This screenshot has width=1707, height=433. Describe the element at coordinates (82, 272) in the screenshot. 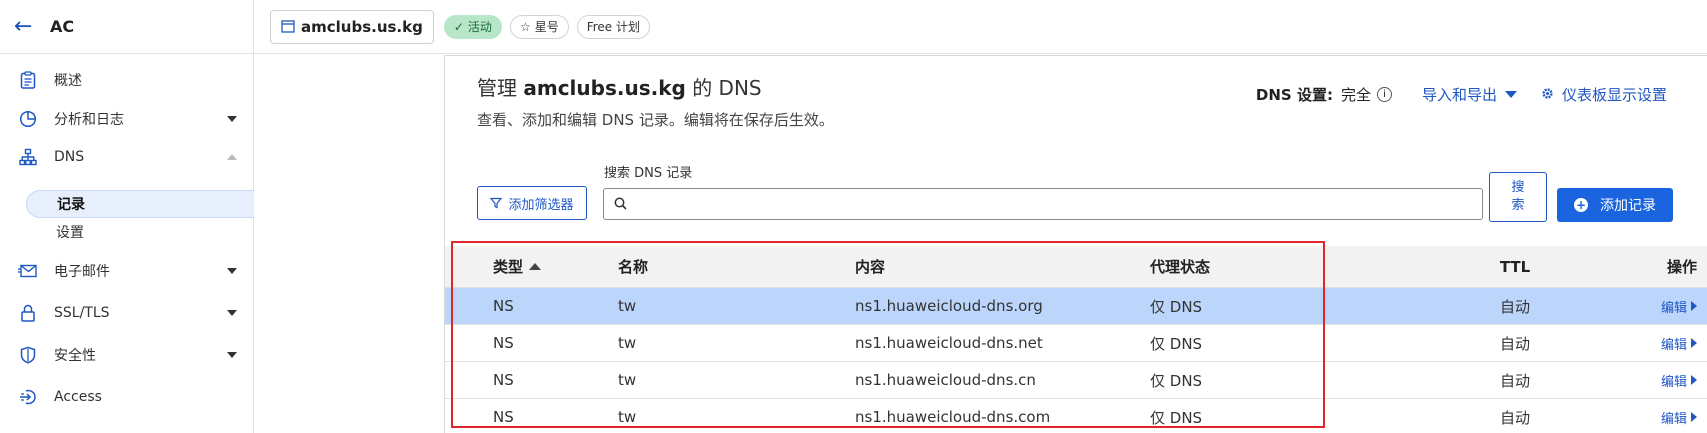

I see `sidebar-item-label: 电子邮件` at that location.